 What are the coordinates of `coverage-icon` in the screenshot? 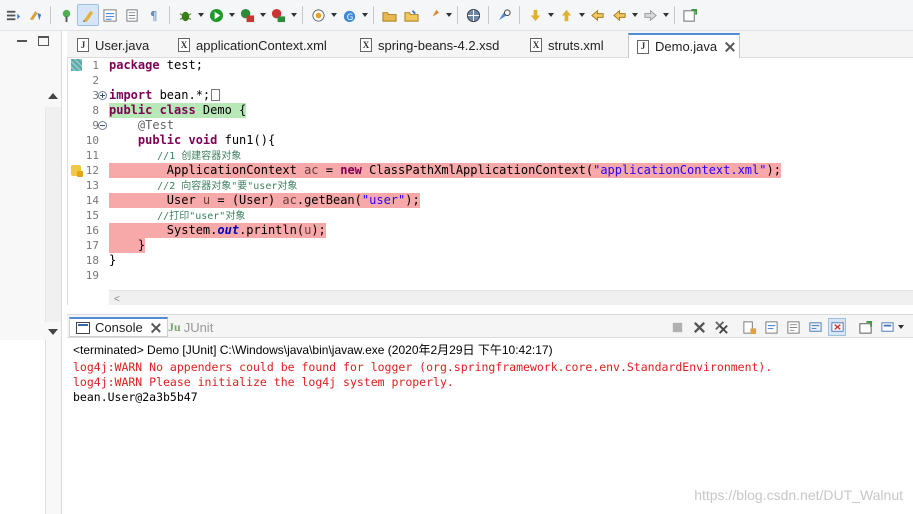 It's located at (247, 15).